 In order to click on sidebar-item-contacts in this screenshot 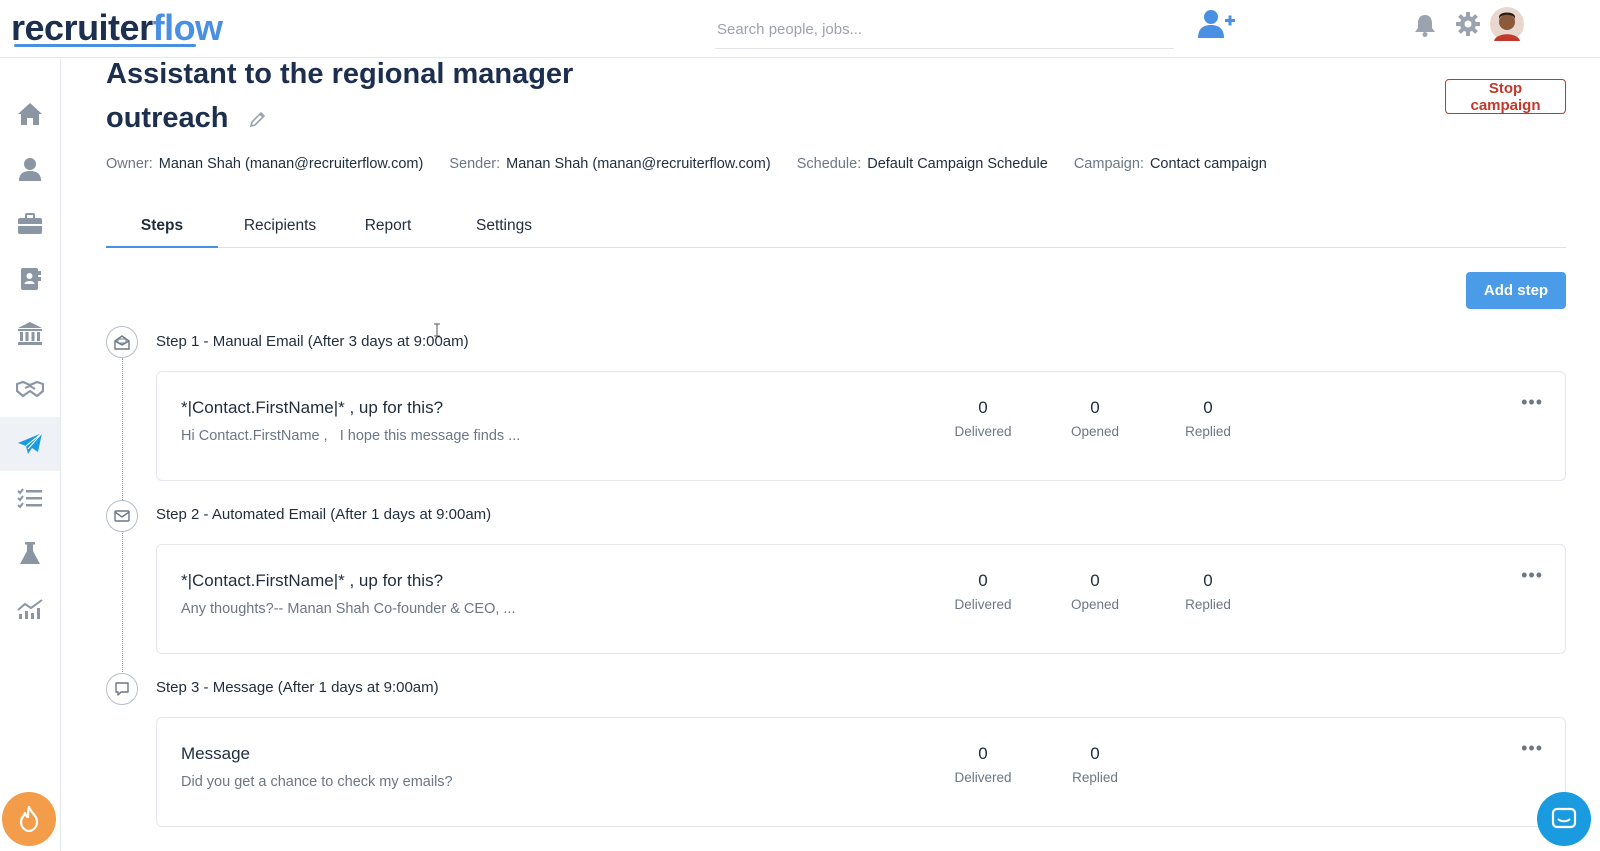, I will do `click(30, 279)`.